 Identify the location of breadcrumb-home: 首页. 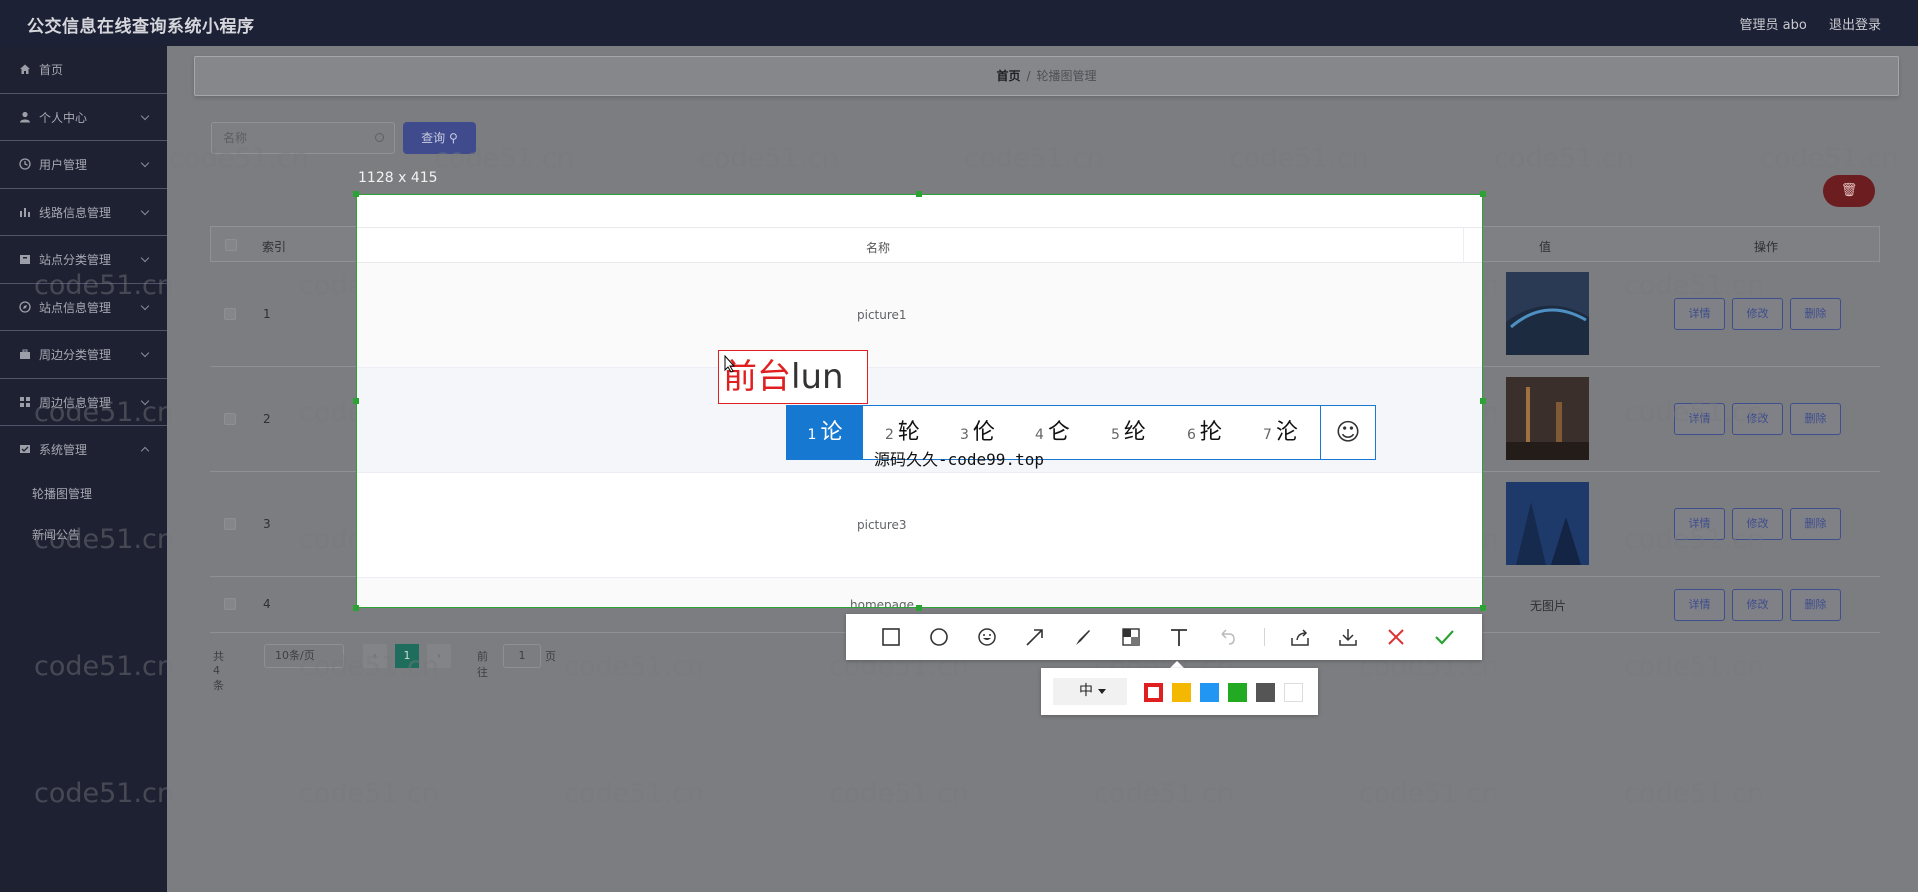
(1008, 76).